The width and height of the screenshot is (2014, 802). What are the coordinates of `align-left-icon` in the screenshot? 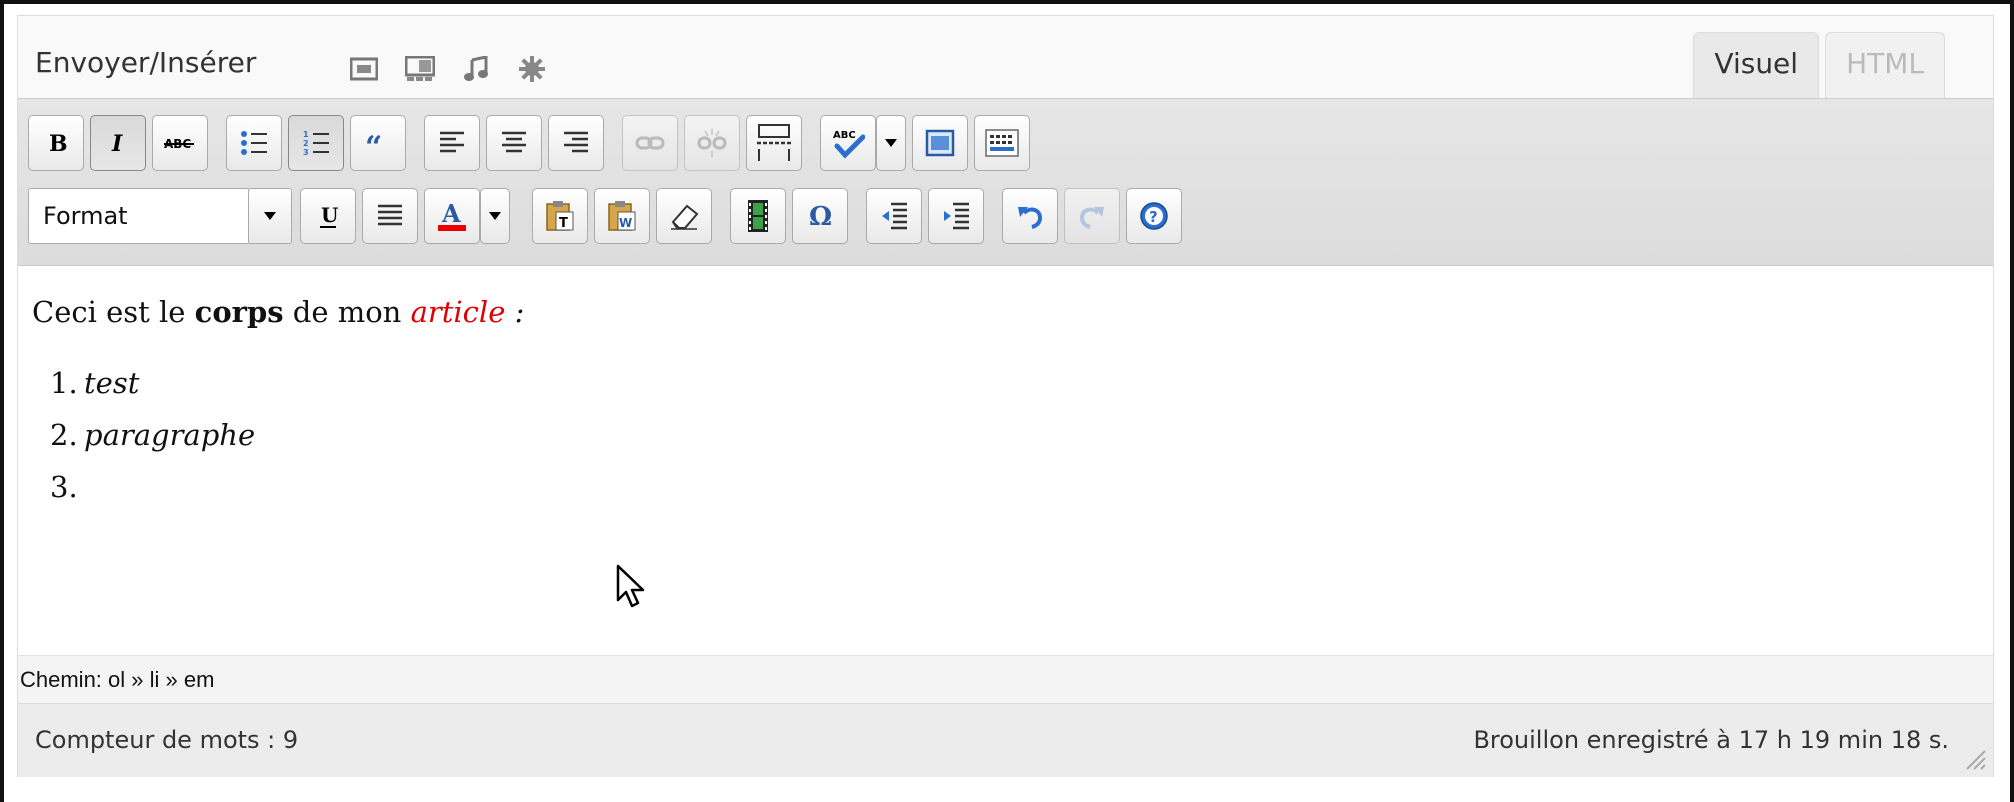 It's located at (452, 142).